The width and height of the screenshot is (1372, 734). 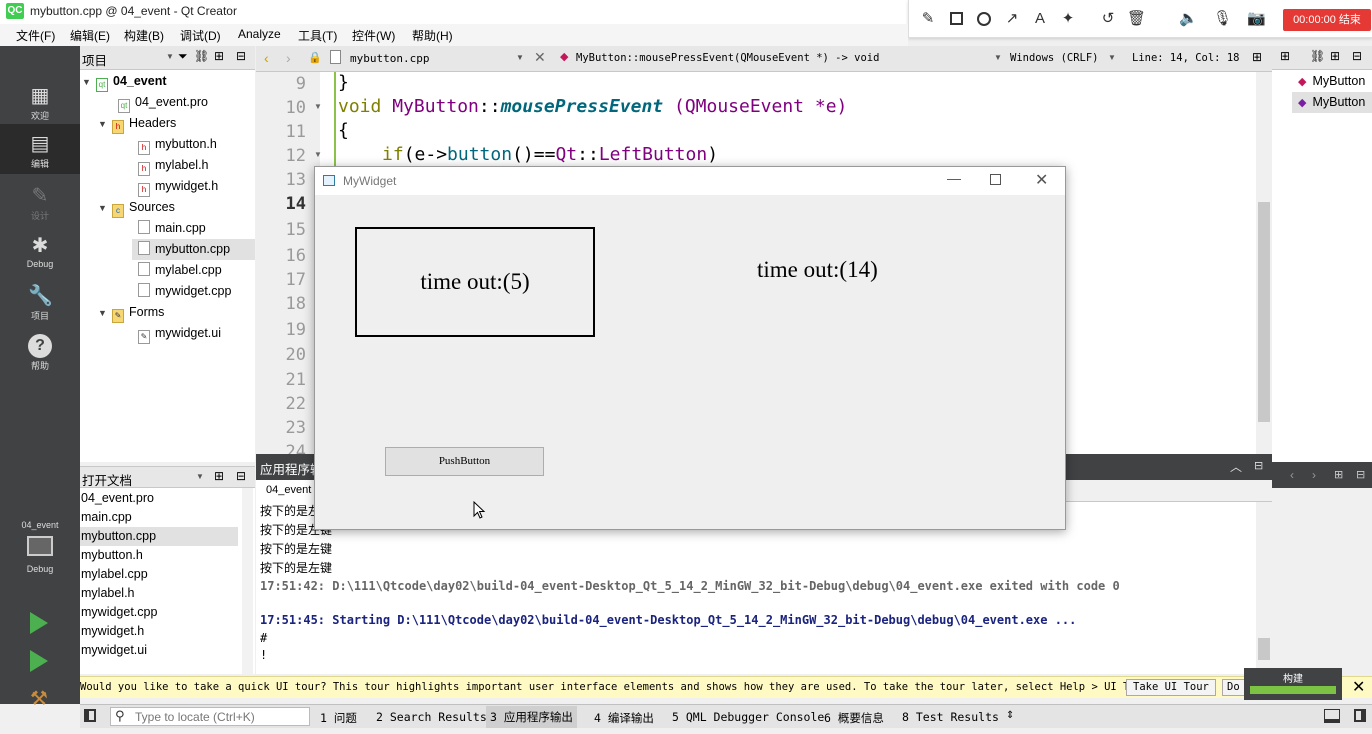 I want to click on tree-item-file: h mywidget.h, so click(x=178, y=186).